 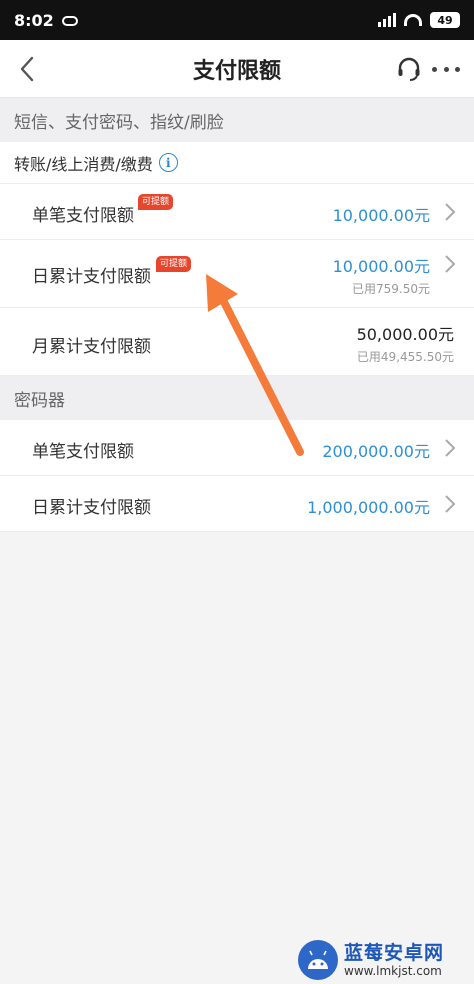 I want to click on section-header-token-label: 密码器, so click(x=39, y=400).